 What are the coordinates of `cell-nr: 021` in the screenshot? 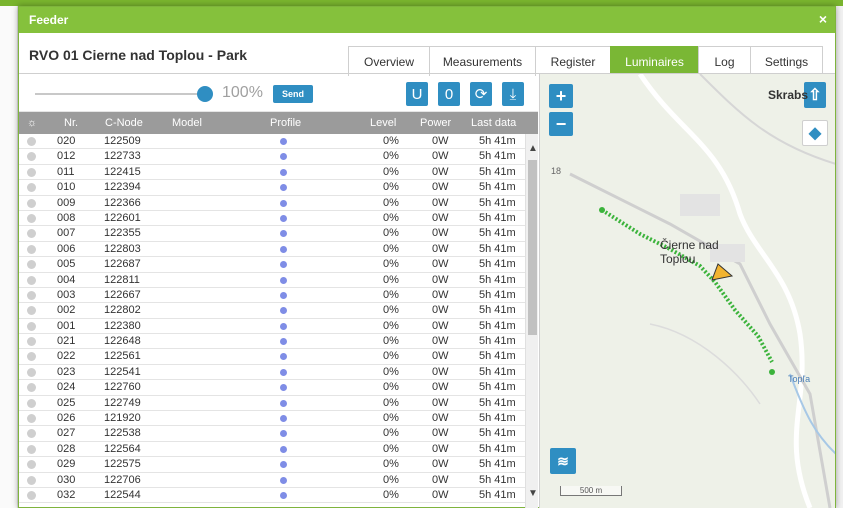 It's located at (66, 341).